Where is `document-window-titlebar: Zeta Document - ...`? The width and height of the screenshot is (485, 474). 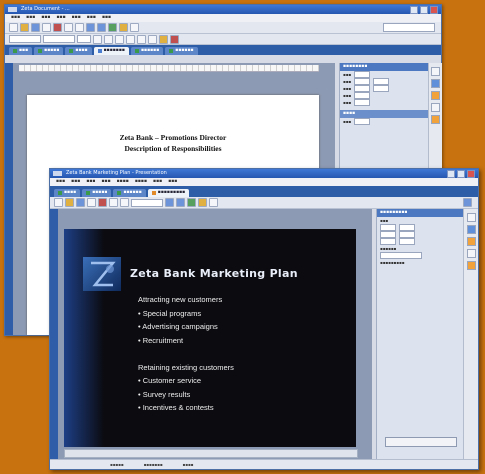
document-window-titlebar: Zeta Document - ... is located at coordinates (223, 9).